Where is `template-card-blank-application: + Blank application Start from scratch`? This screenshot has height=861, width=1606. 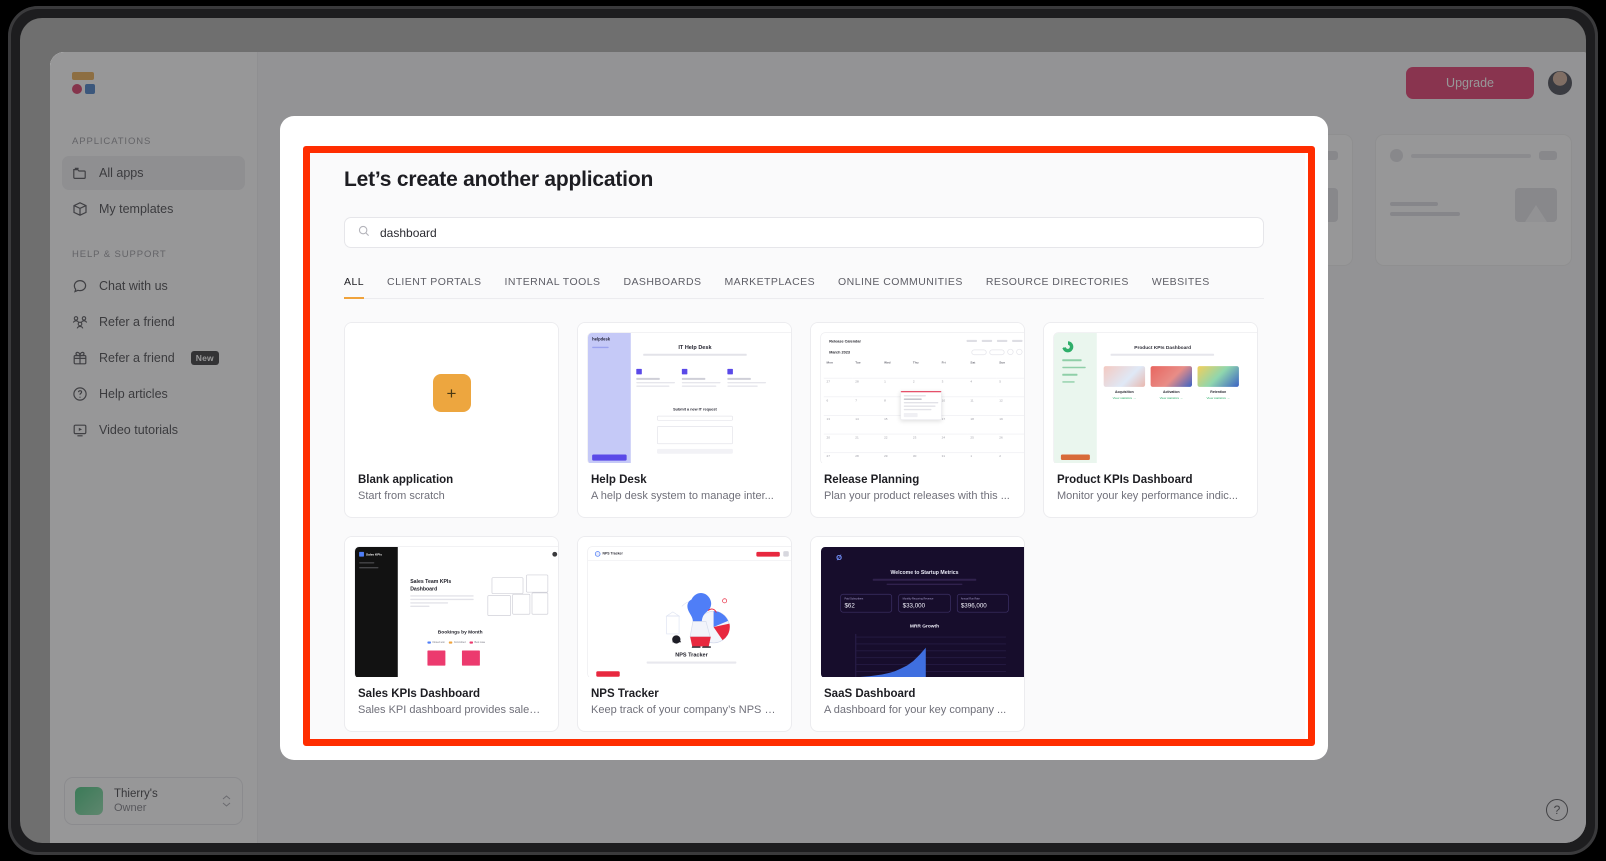 template-card-blank-application: + Blank application Start from scratch is located at coordinates (451, 420).